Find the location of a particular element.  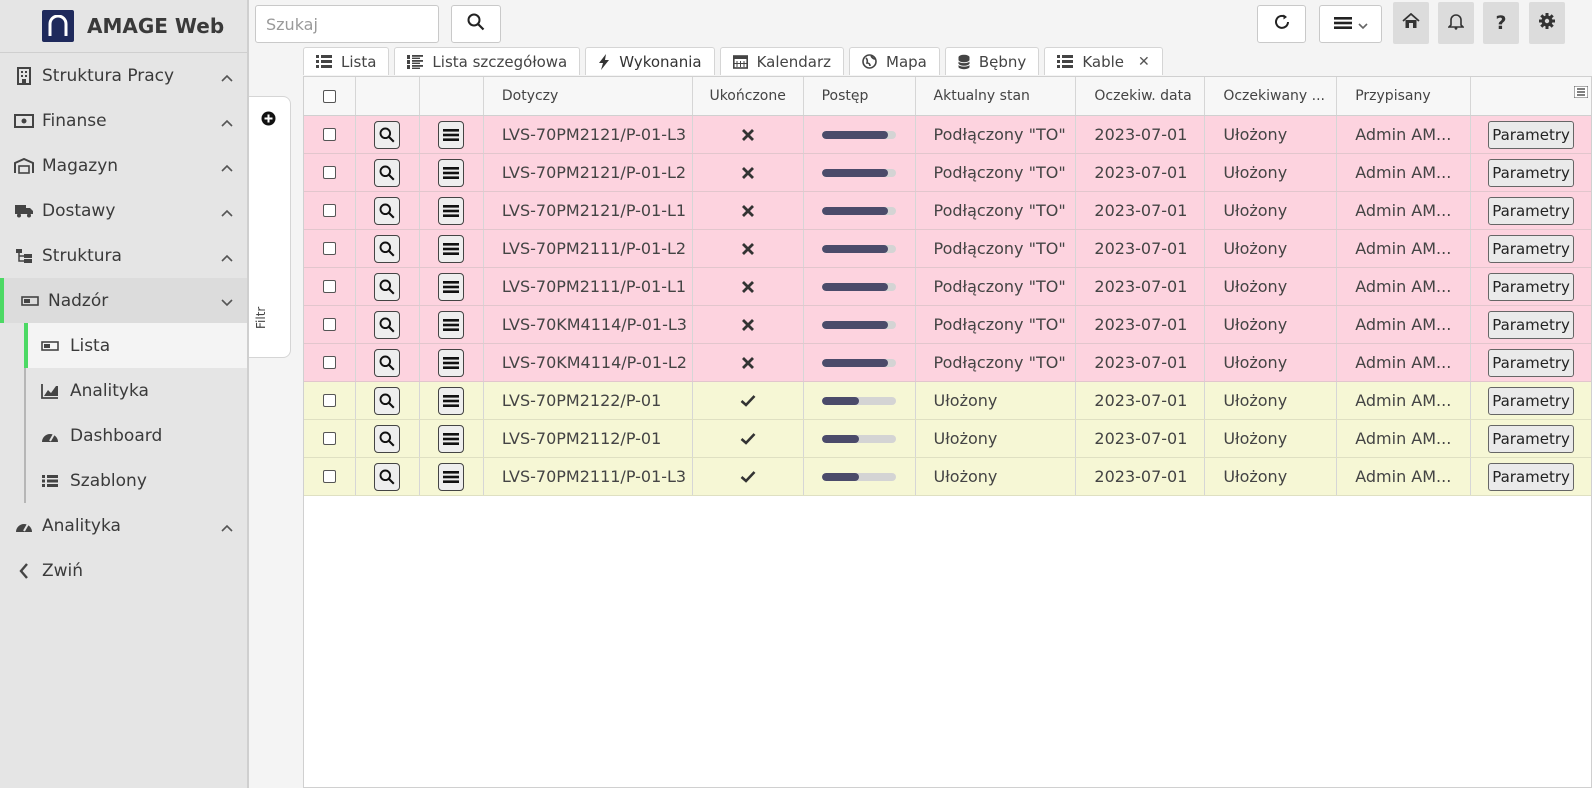

help-button: ? is located at coordinates (1501, 23).